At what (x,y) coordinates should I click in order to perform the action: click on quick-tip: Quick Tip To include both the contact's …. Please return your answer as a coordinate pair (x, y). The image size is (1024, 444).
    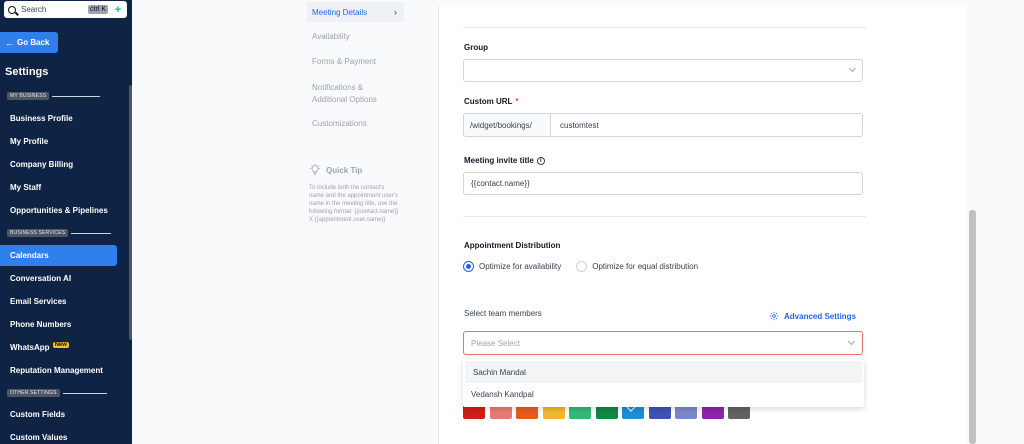
    Looking at the image, I should click on (364, 194).